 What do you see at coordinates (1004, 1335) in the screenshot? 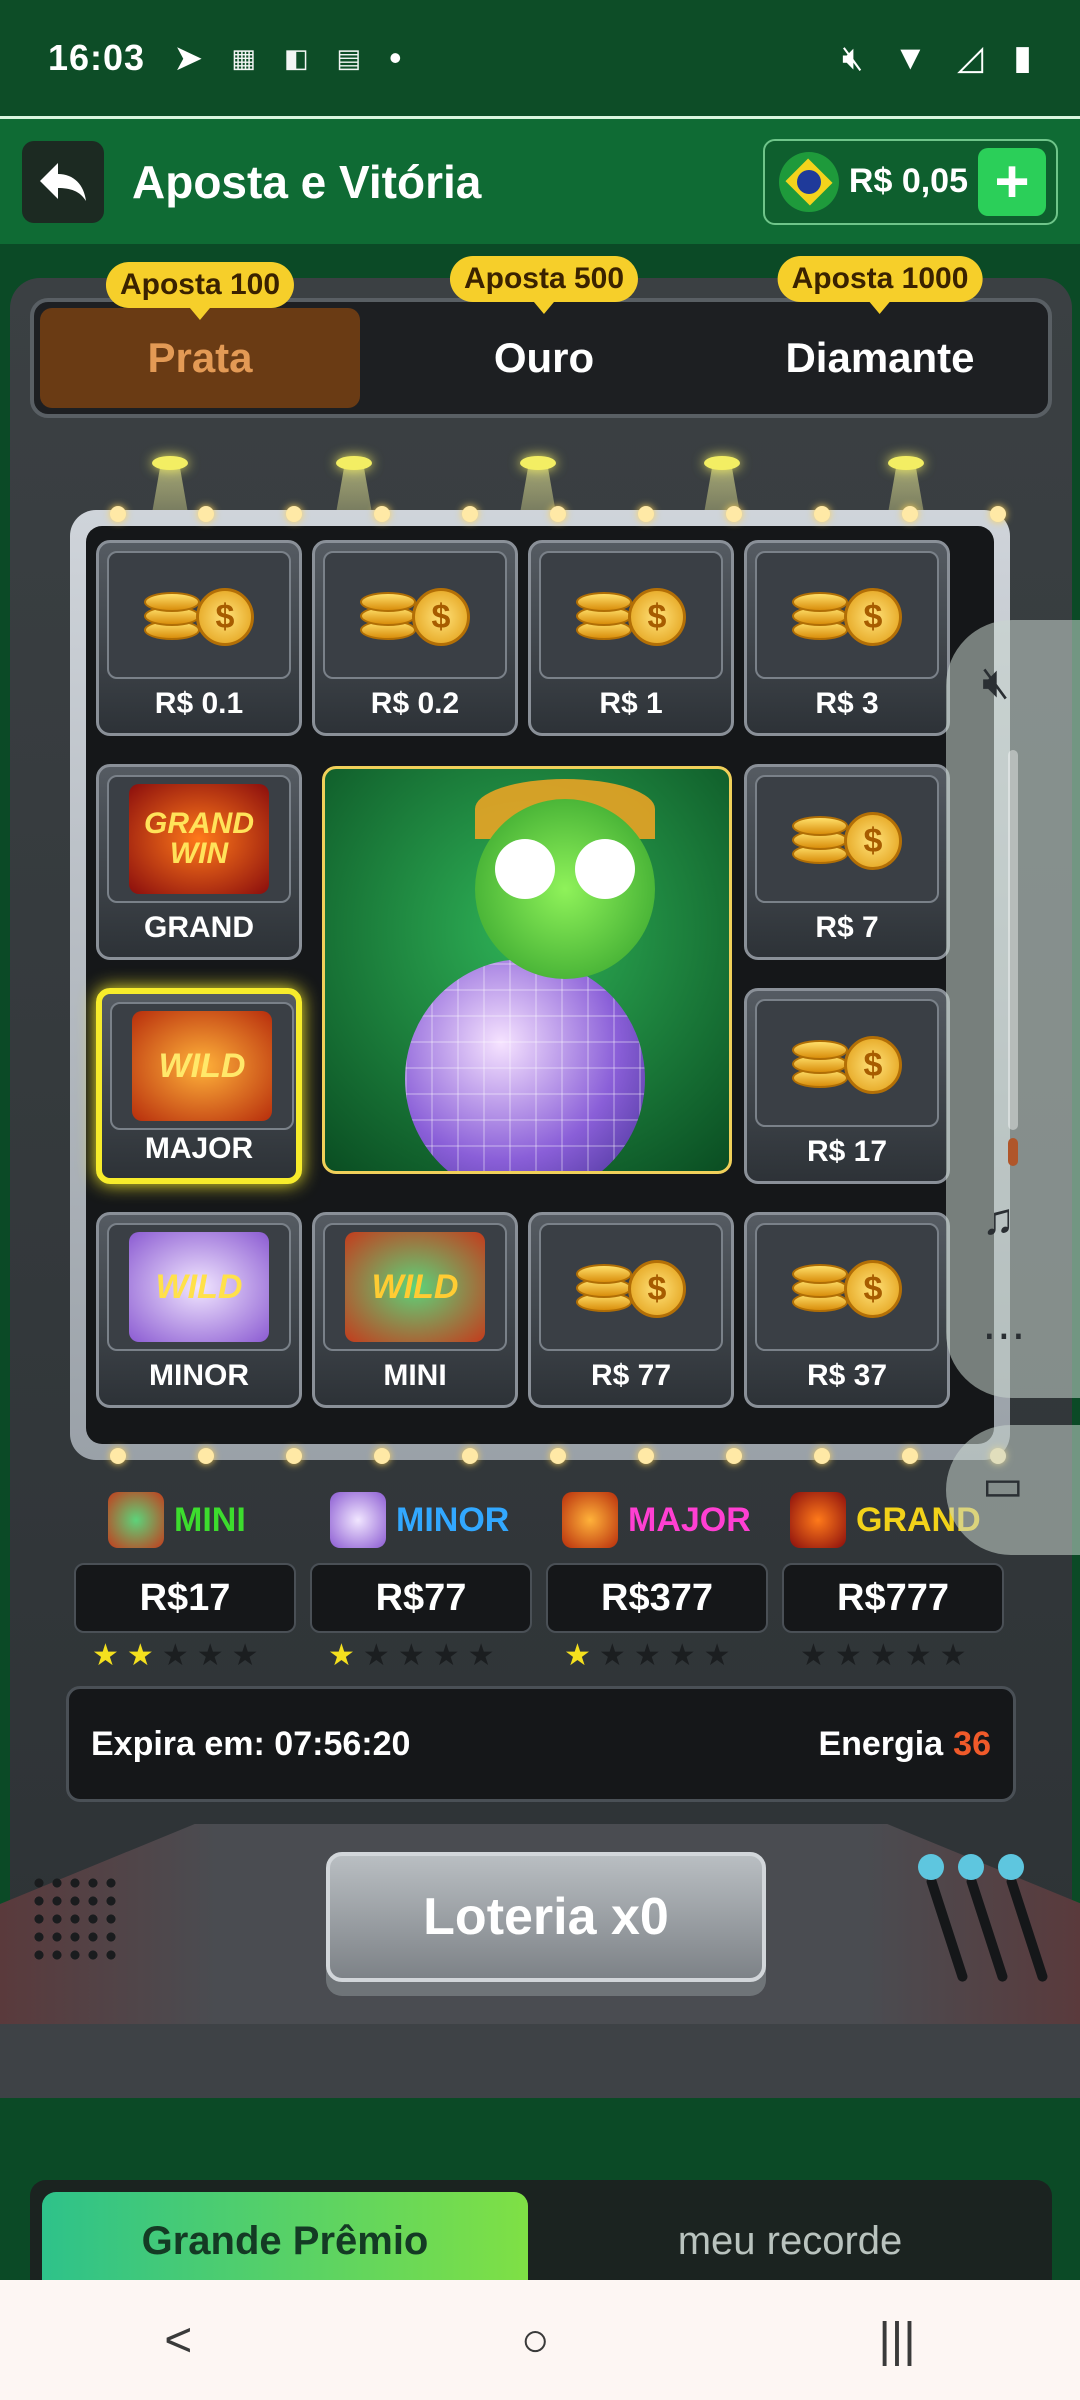
I see `more-options-icon: ⋯` at bounding box center [1004, 1335].